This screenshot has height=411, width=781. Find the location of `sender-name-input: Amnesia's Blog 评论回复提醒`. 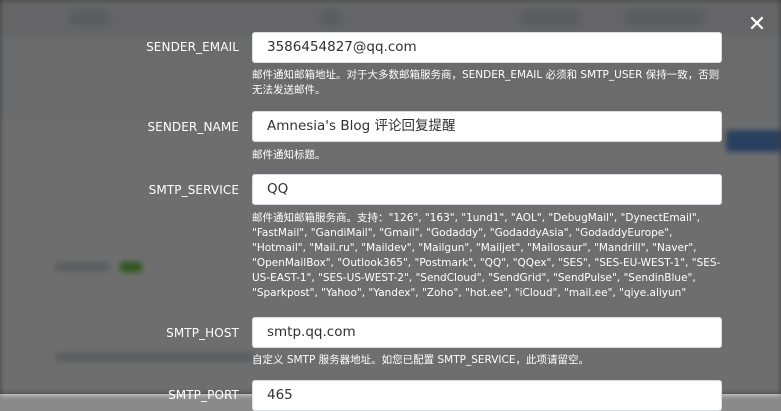

sender-name-input: Amnesia's Blog 评论回复提醒 is located at coordinates (487, 126).